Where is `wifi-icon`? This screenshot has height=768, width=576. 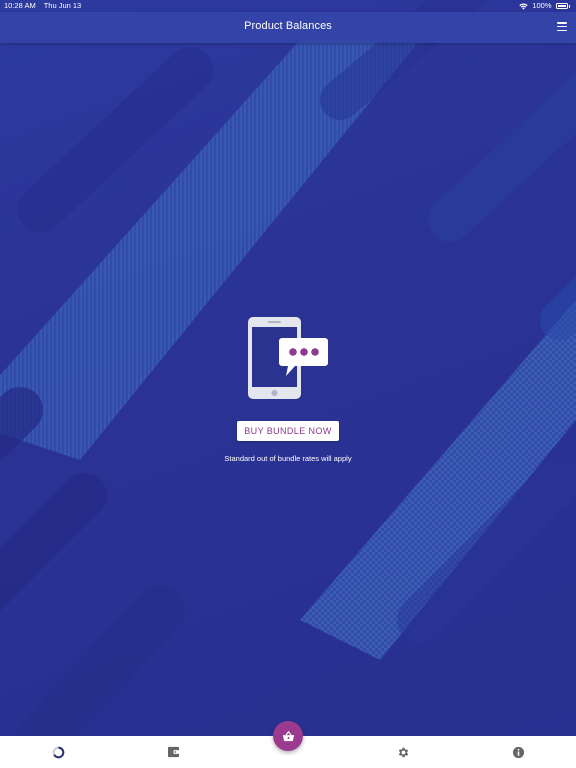
wifi-icon is located at coordinates (524, 6).